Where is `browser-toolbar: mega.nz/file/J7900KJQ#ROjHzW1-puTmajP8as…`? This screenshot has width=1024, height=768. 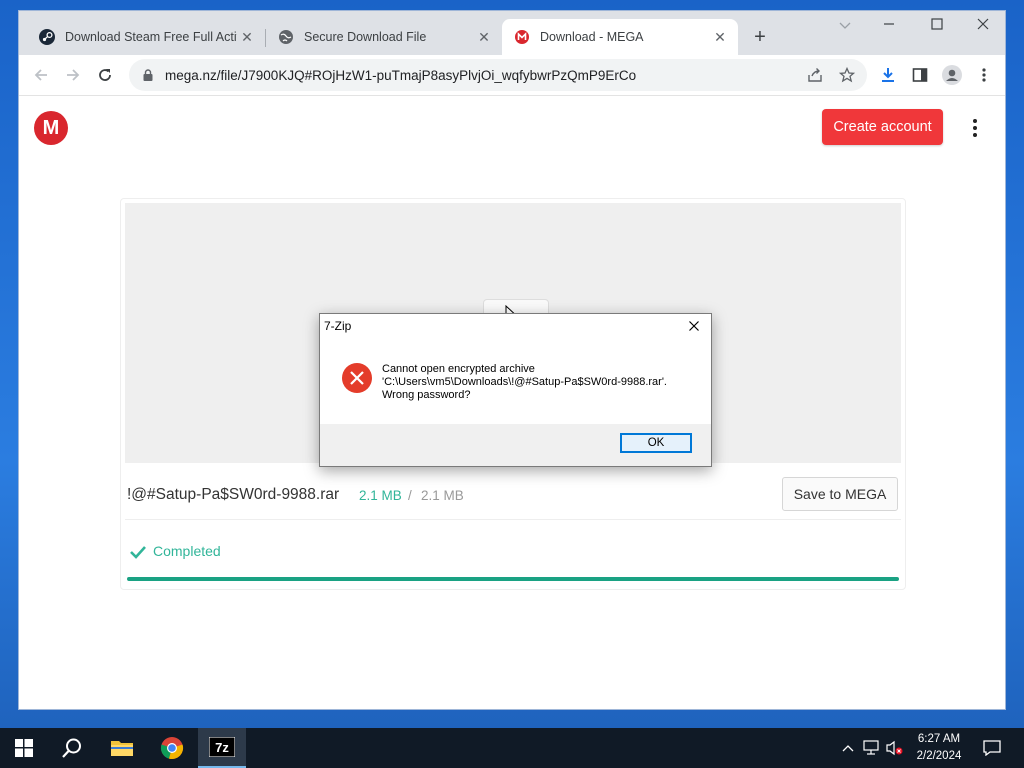 browser-toolbar: mega.nz/file/J7900KJQ#ROjHzW1-puTmajP8as… is located at coordinates (512, 75).